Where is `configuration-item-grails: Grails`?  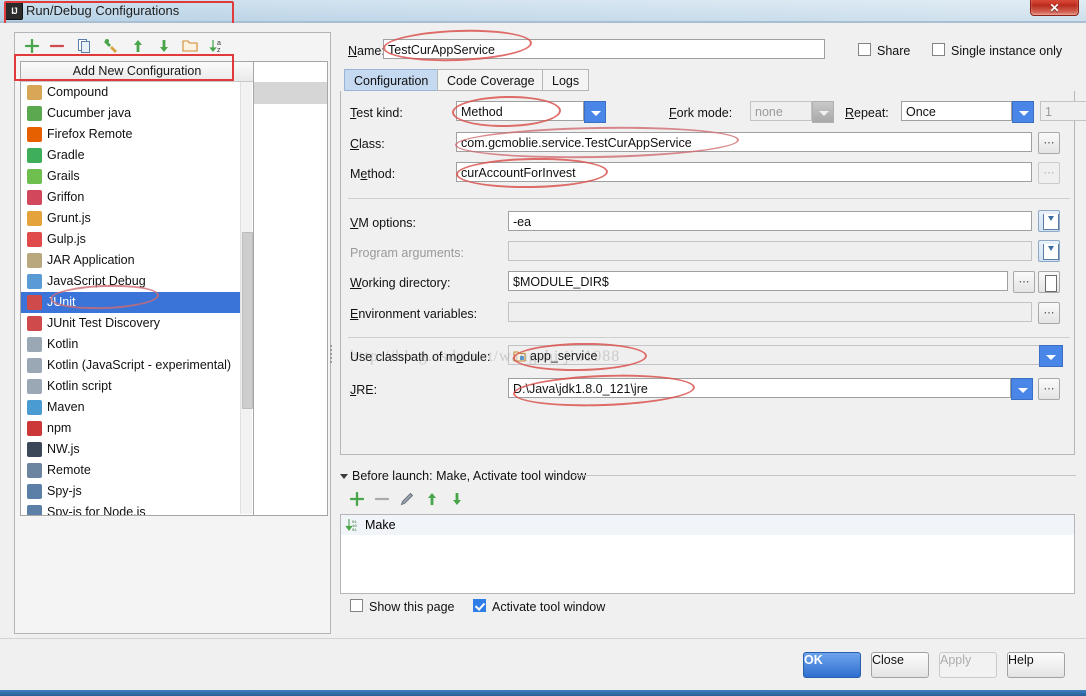 configuration-item-grails: Grails is located at coordinates (137, 176).